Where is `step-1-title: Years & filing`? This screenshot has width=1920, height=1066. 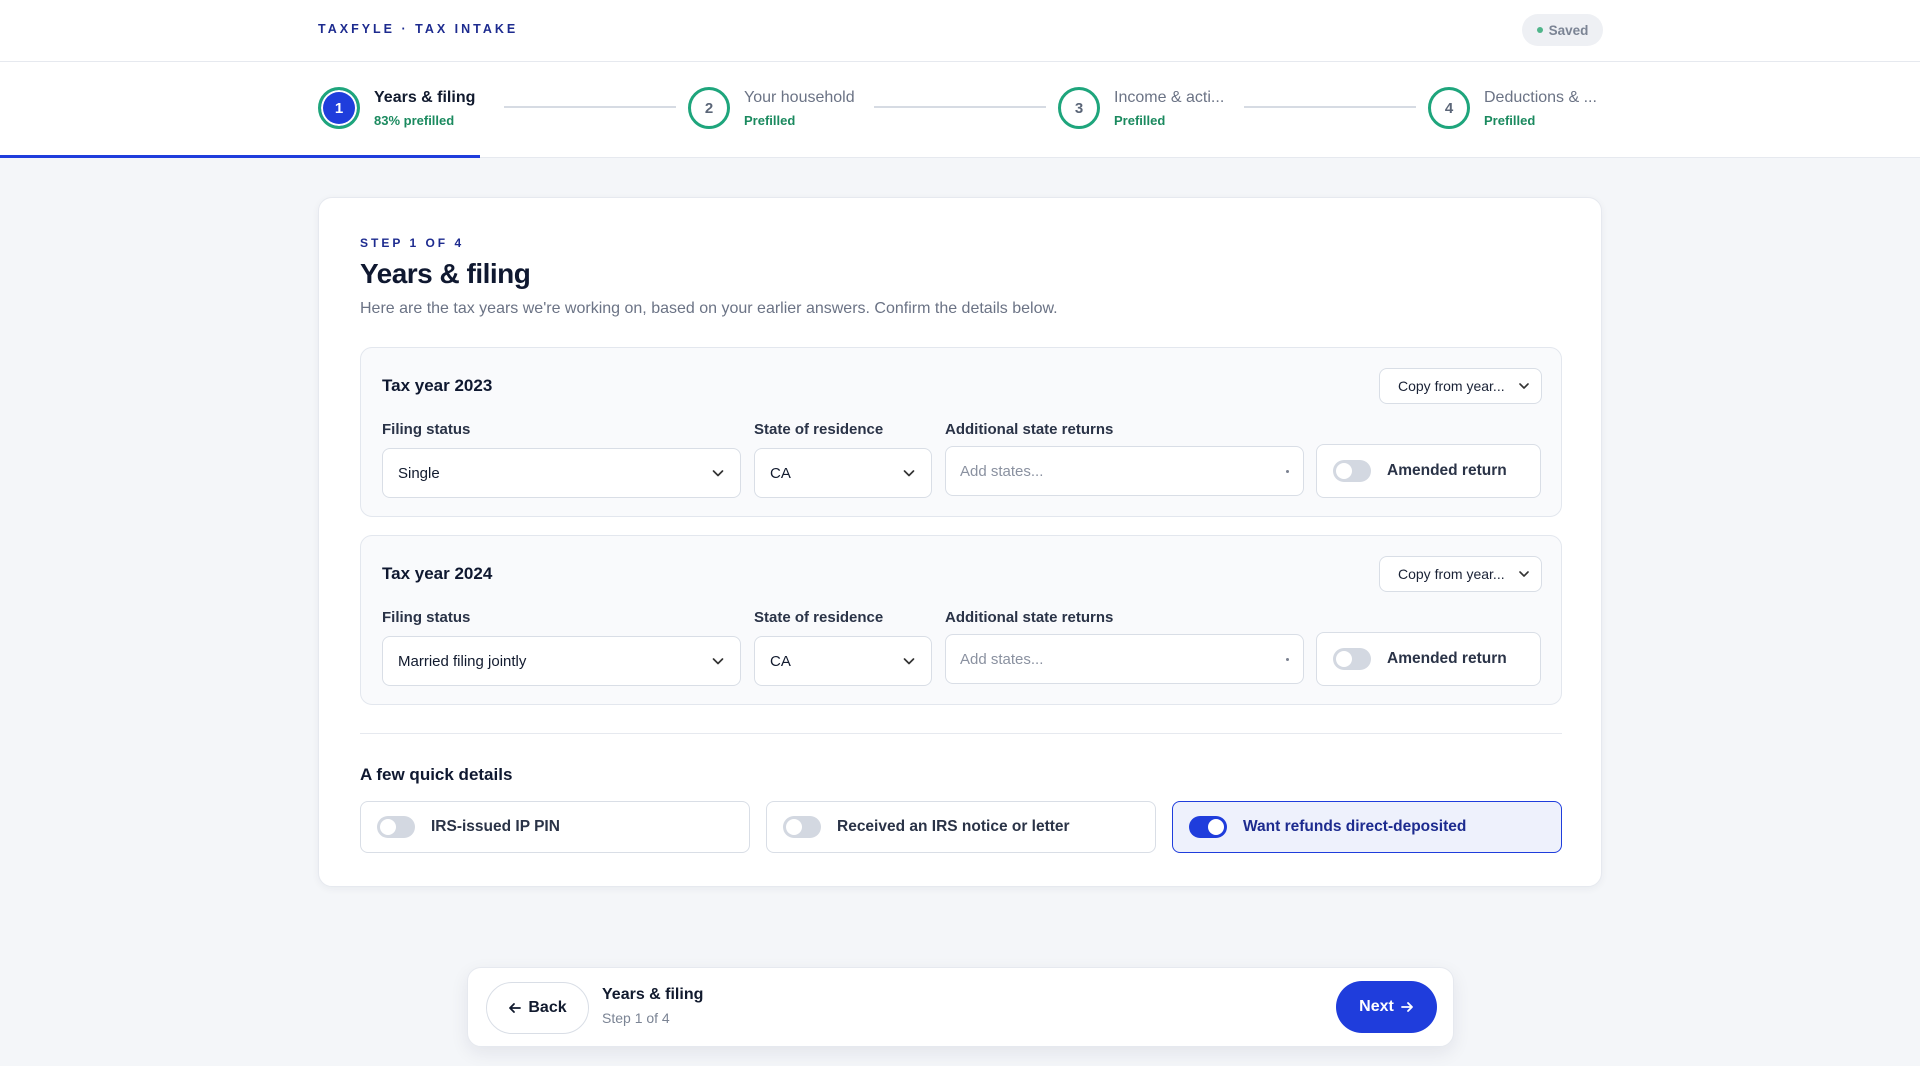
step-1-title: Years & filing is located at coordinates (425, 97).